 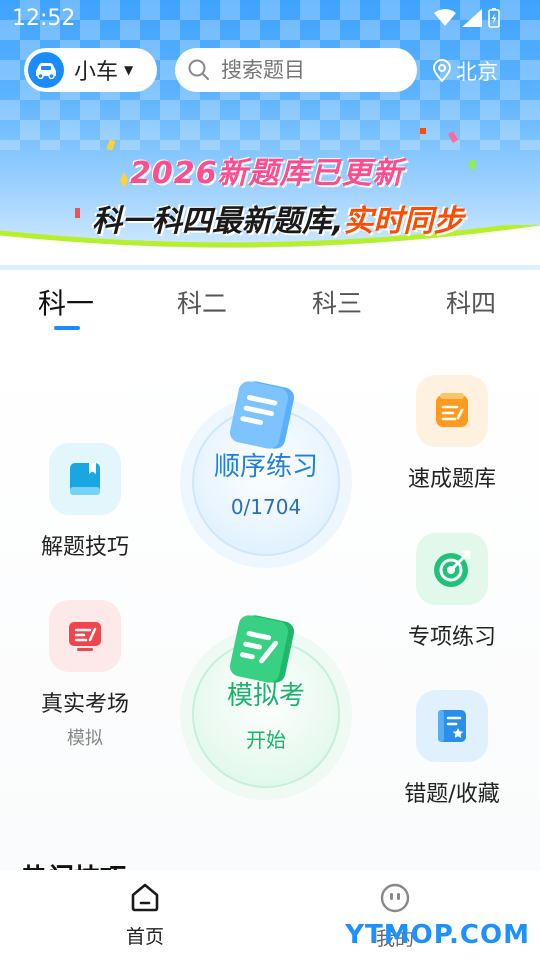 I want to click on nav-home: 首页, so click(x=145, y=915).